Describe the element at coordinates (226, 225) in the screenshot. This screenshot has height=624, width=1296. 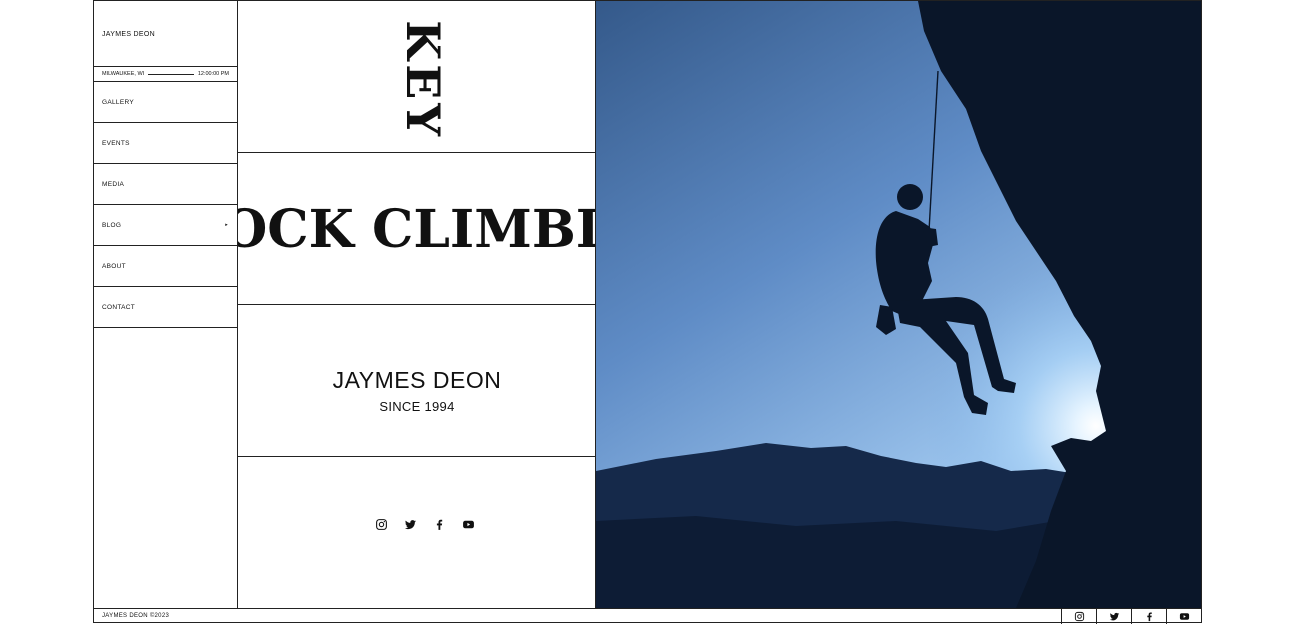
I see `submenu-arrow-icon: ▸` at that location.